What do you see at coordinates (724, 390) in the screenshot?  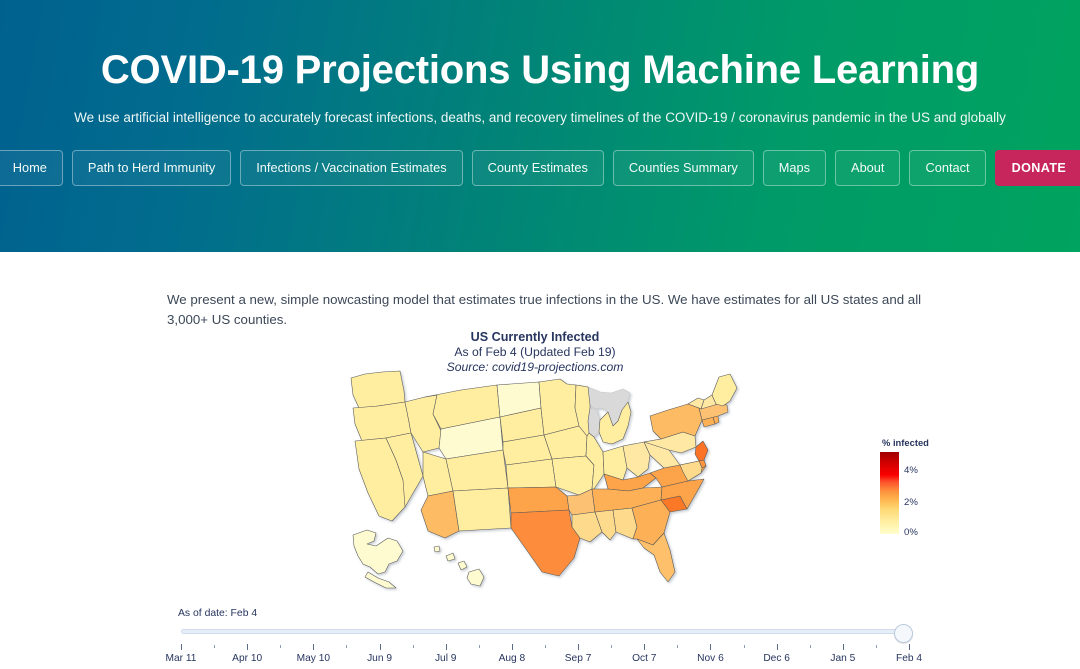 I see `region-ME` at bounding box center [724, 390].